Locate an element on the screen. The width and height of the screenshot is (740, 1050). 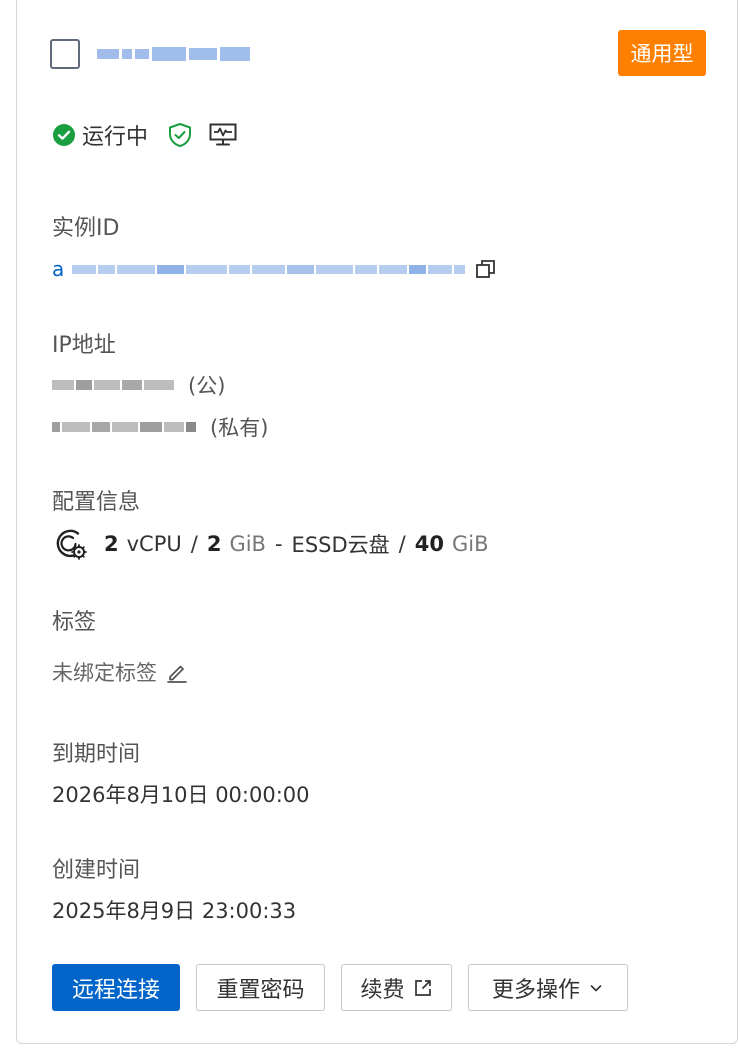
reset-password-label: 重置密码 is located at coordinates (260, 990).